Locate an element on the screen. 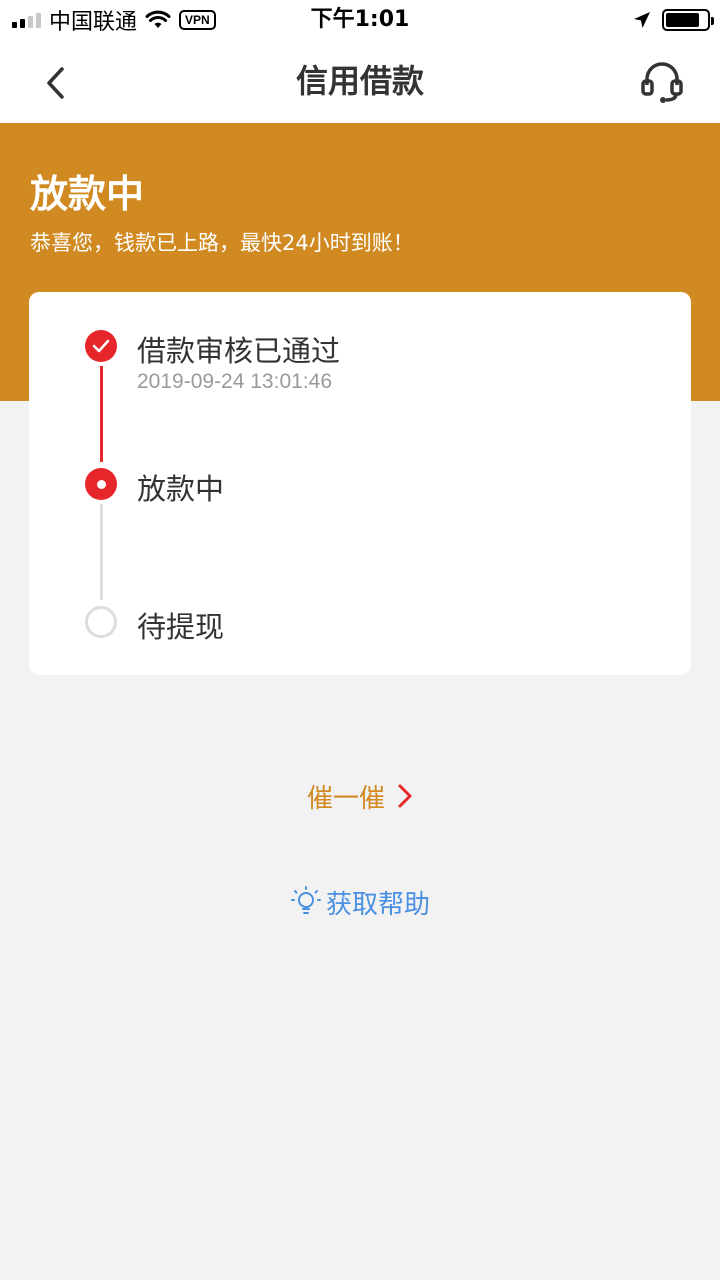  headset-icon is located at coordinates (662, 82).